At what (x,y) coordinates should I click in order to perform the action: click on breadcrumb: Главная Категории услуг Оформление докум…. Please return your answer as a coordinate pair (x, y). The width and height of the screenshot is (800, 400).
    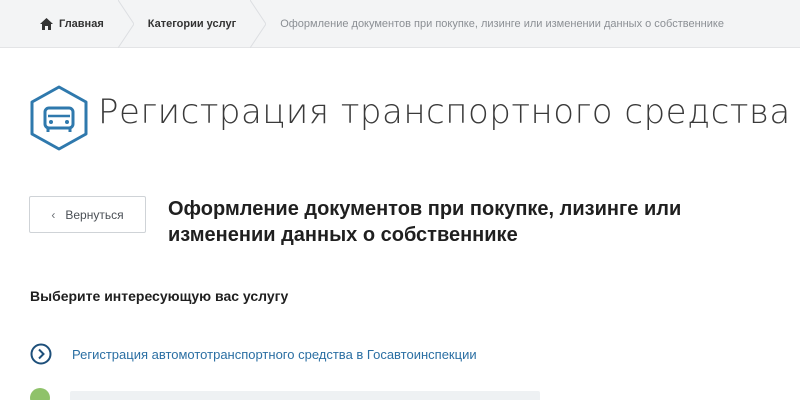
    Looking at the image, I should click on (400, 24).